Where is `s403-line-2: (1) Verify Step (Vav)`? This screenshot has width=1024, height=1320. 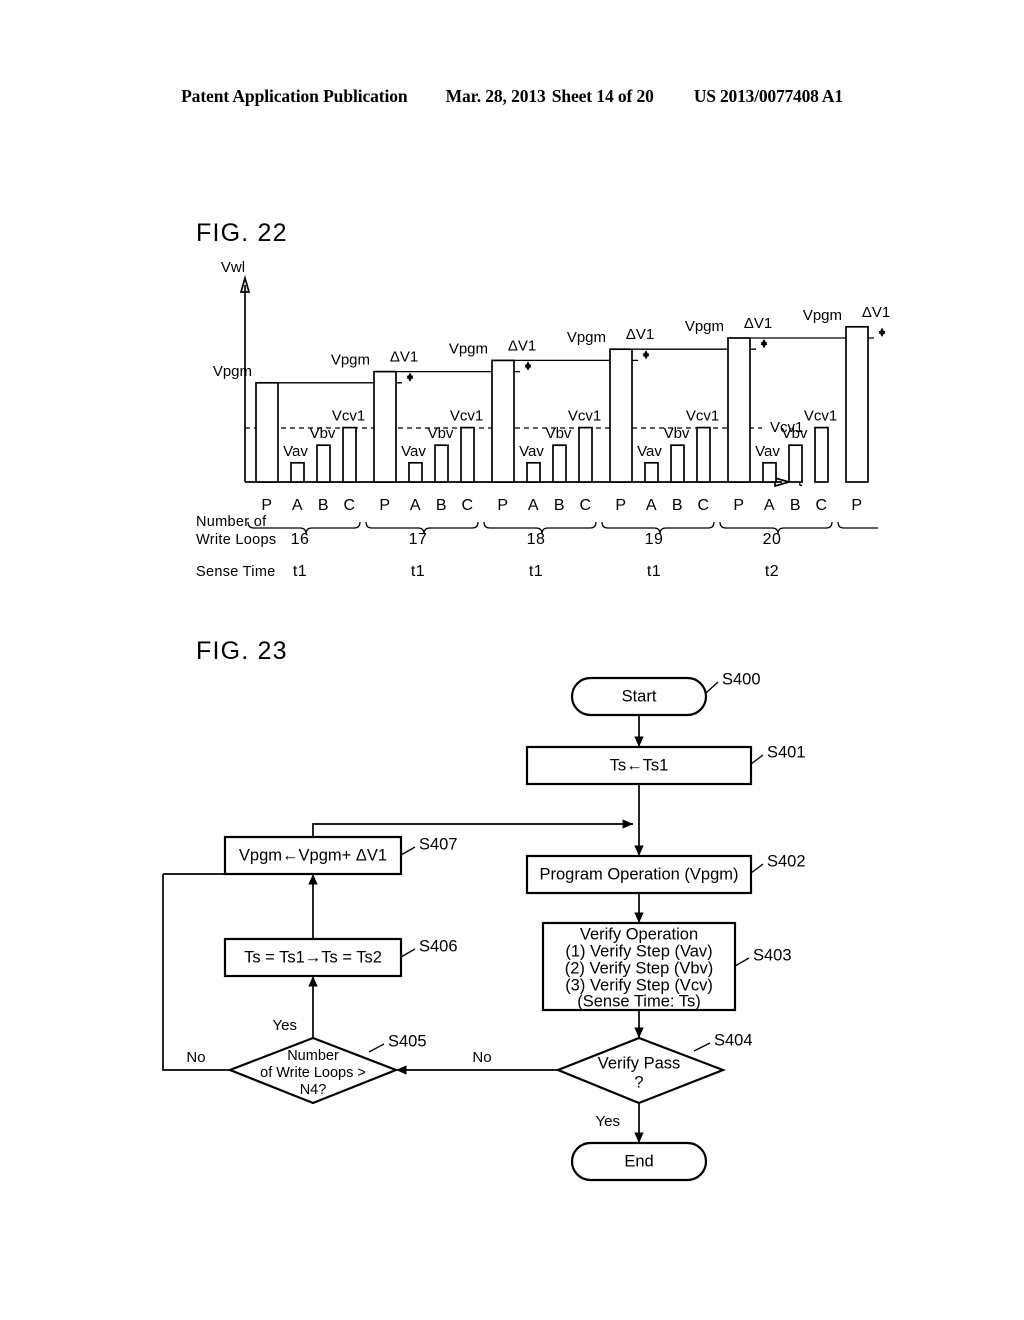
s403-line-2: (1) Verify Step (Vav) is located at coordinates (638, 951).